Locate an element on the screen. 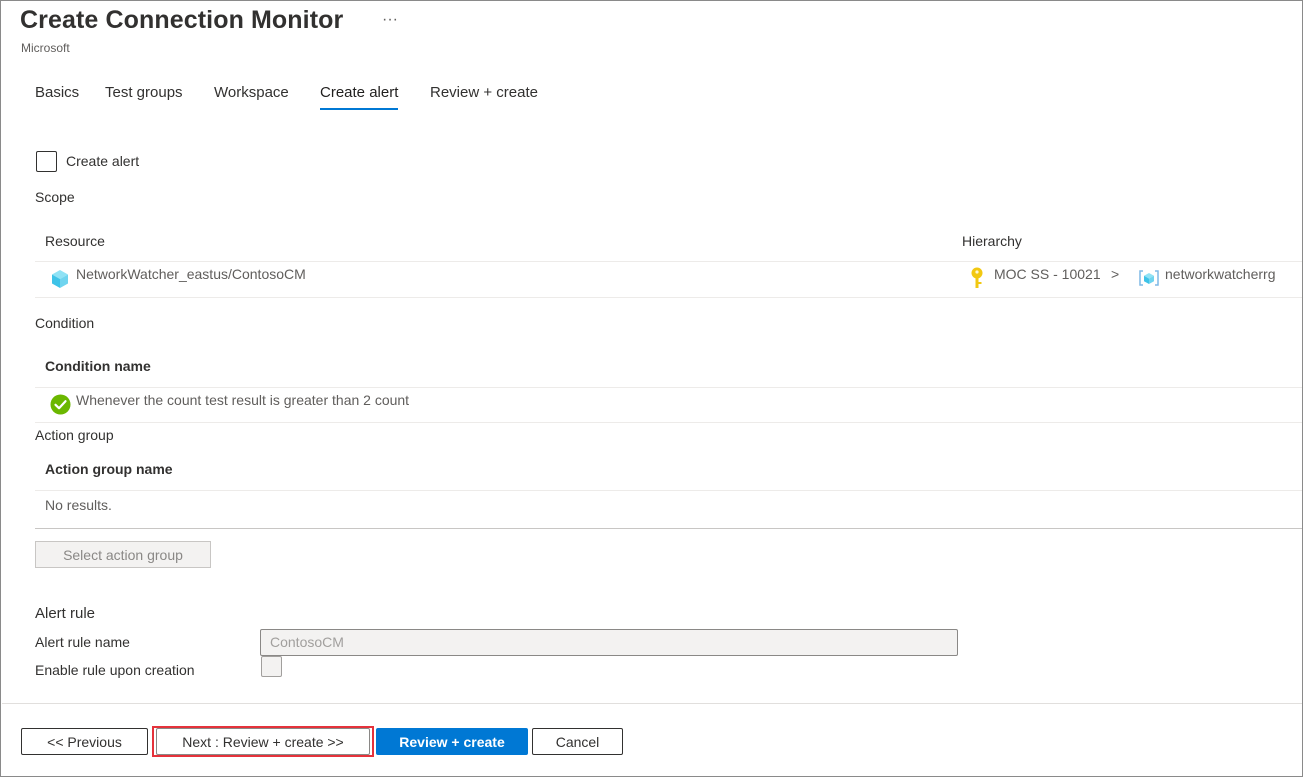 This screenshot has width=1303, height=777. action-group-heading: Action group is located at coordinates (74, 435).